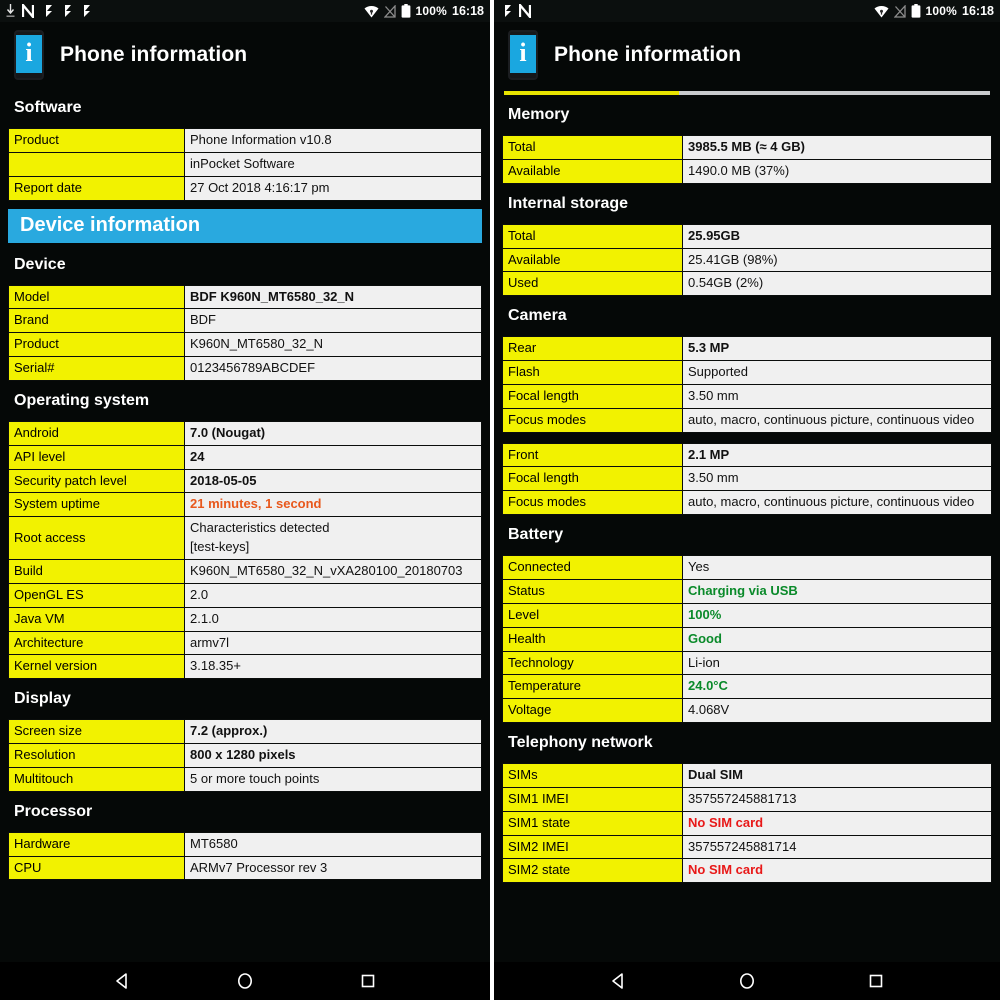 This screenshot has width=1000, height=1000. I want to click on loading-progress-fill, so click(591, 93).